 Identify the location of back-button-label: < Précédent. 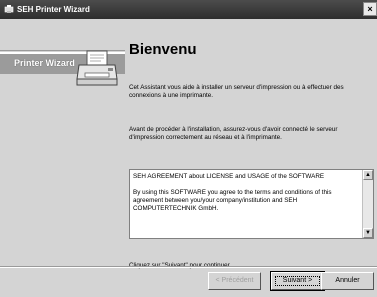
(234, 280).